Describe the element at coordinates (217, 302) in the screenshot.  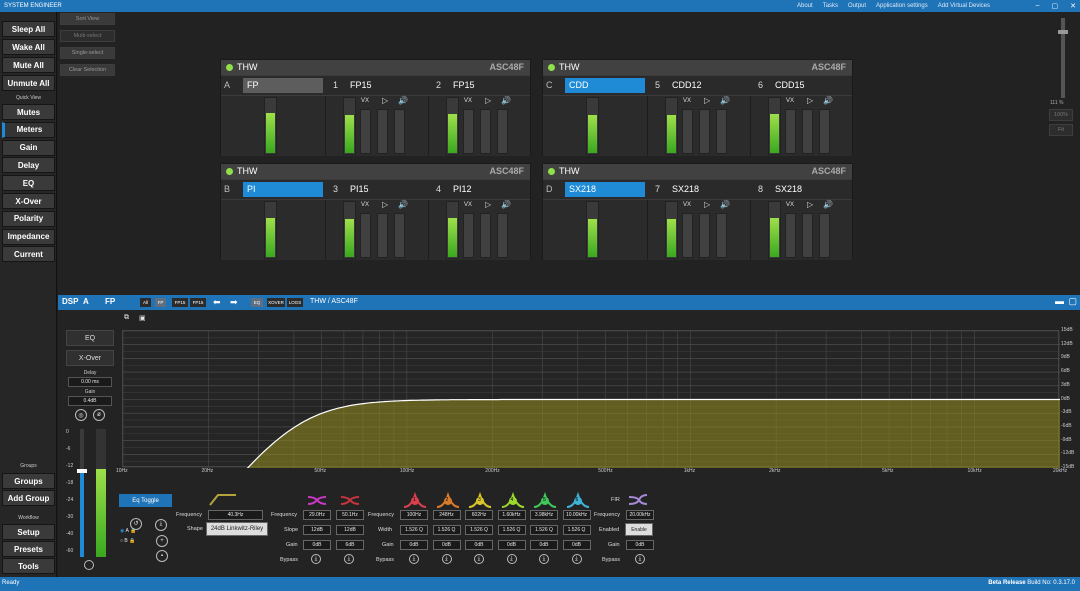
I see `prev-arrow-icon: ⬅` at that location.